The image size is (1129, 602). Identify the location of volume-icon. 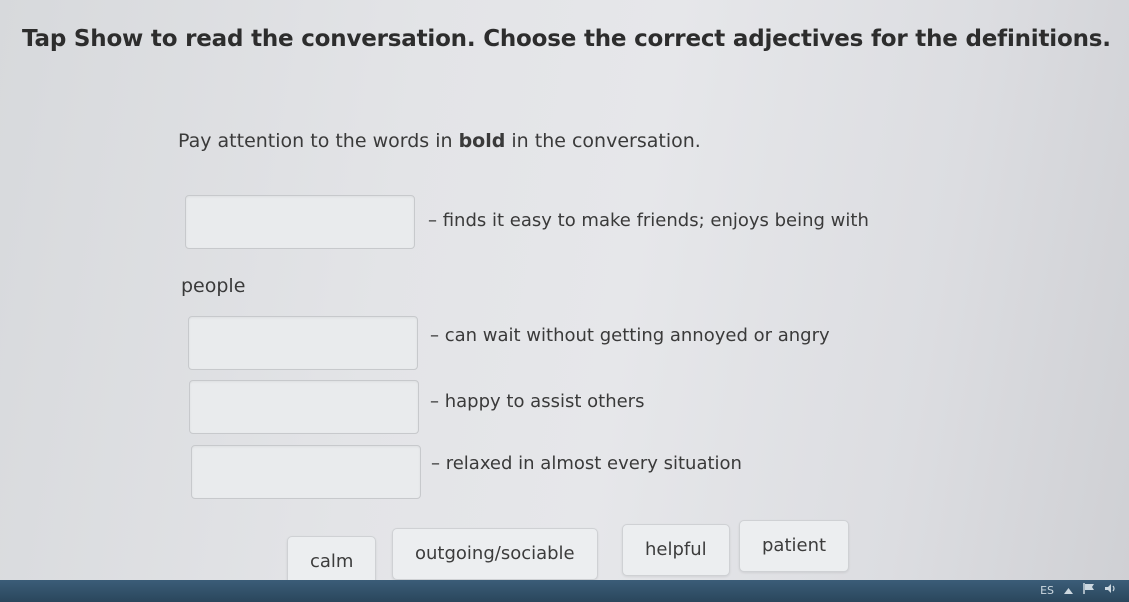
(1111, 590).